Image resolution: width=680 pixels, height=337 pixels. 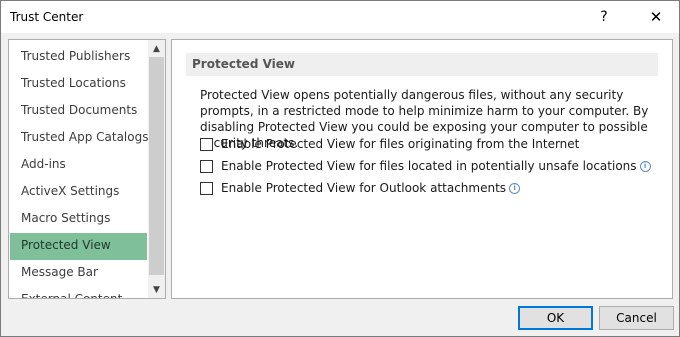 What do you see at coordinates (206, 166) in the screenshot?
I see `checkbox-unsafe-locations` at bounding box center [206, 166].